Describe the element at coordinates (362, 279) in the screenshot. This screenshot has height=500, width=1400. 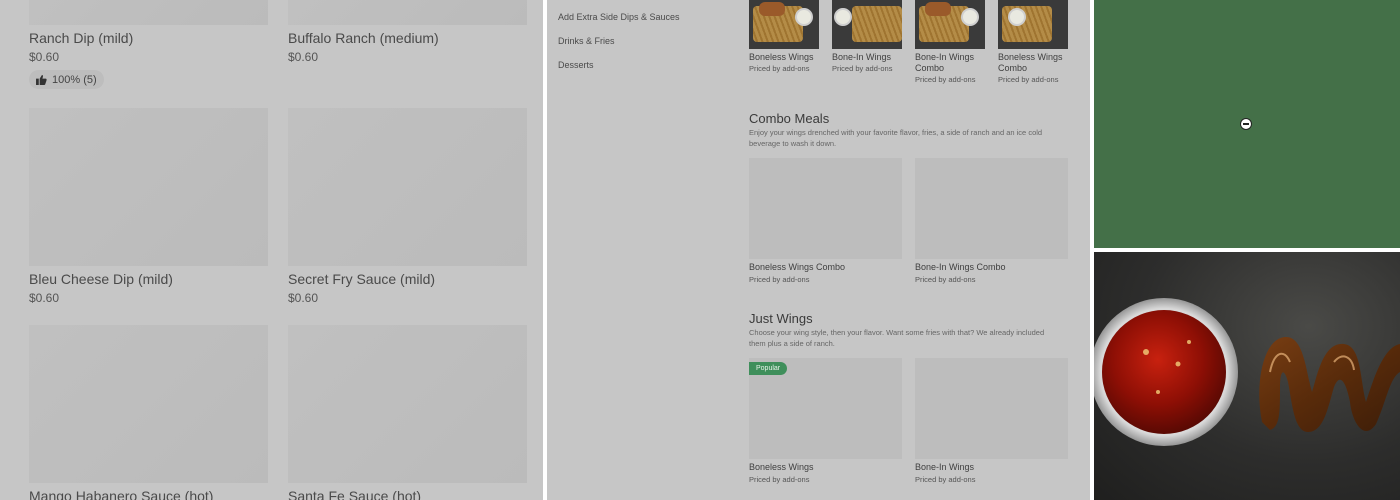
I see `item-name: Secret Fry Sauce (mild)` at that location.